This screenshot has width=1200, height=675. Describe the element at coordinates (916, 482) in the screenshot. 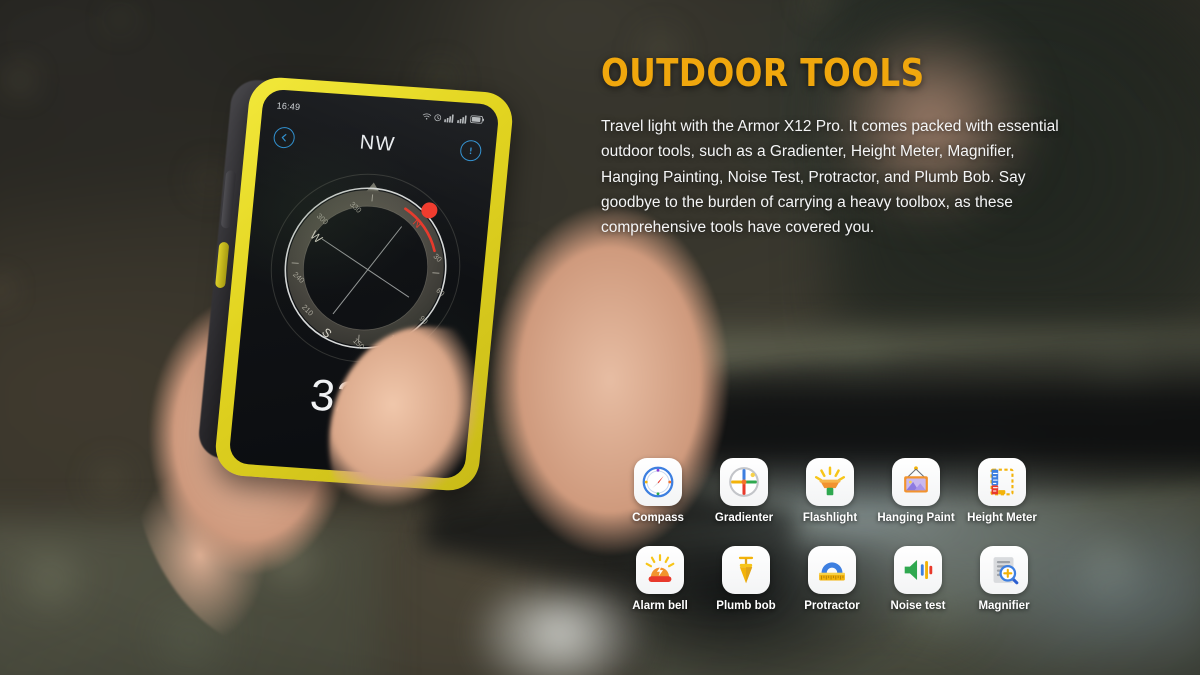

I see `hanging-painting-icon` at that location.